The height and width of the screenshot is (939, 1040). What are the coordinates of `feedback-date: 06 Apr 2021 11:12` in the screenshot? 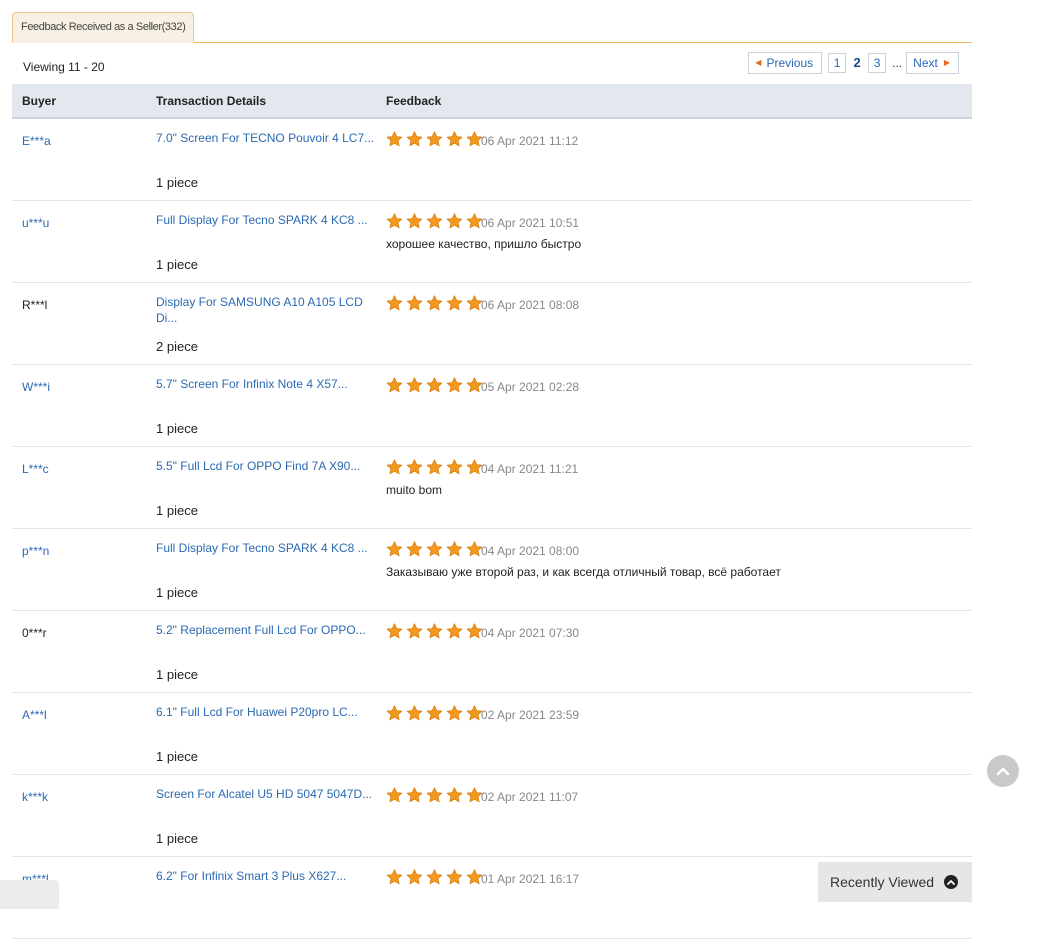 It's located at (530, 141).